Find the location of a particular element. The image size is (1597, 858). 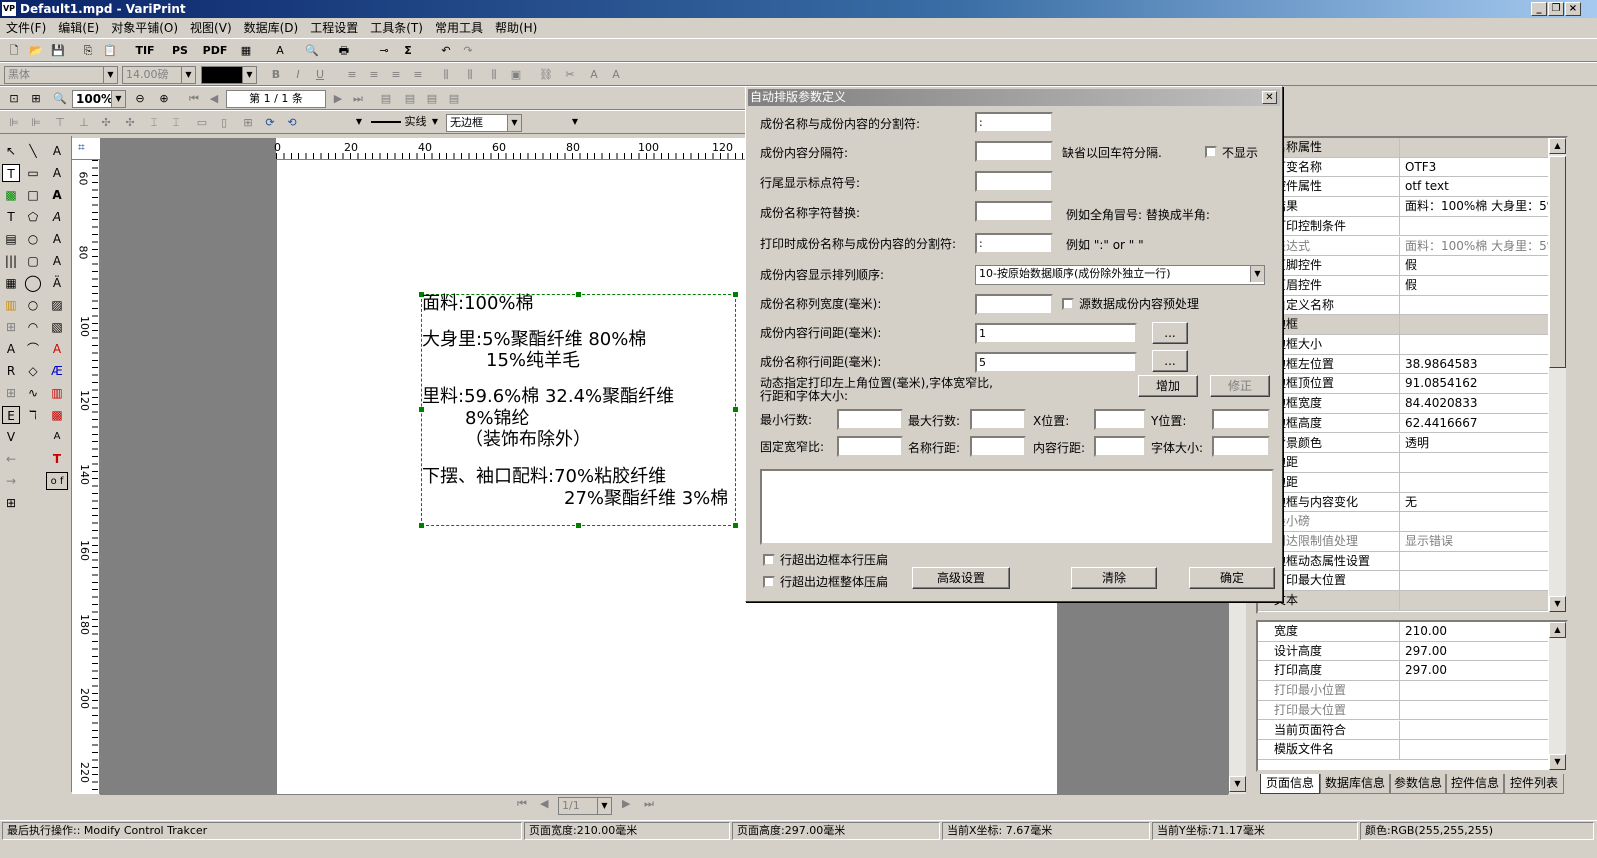

fill-select: ▼ is located at coordinates (336, 123).